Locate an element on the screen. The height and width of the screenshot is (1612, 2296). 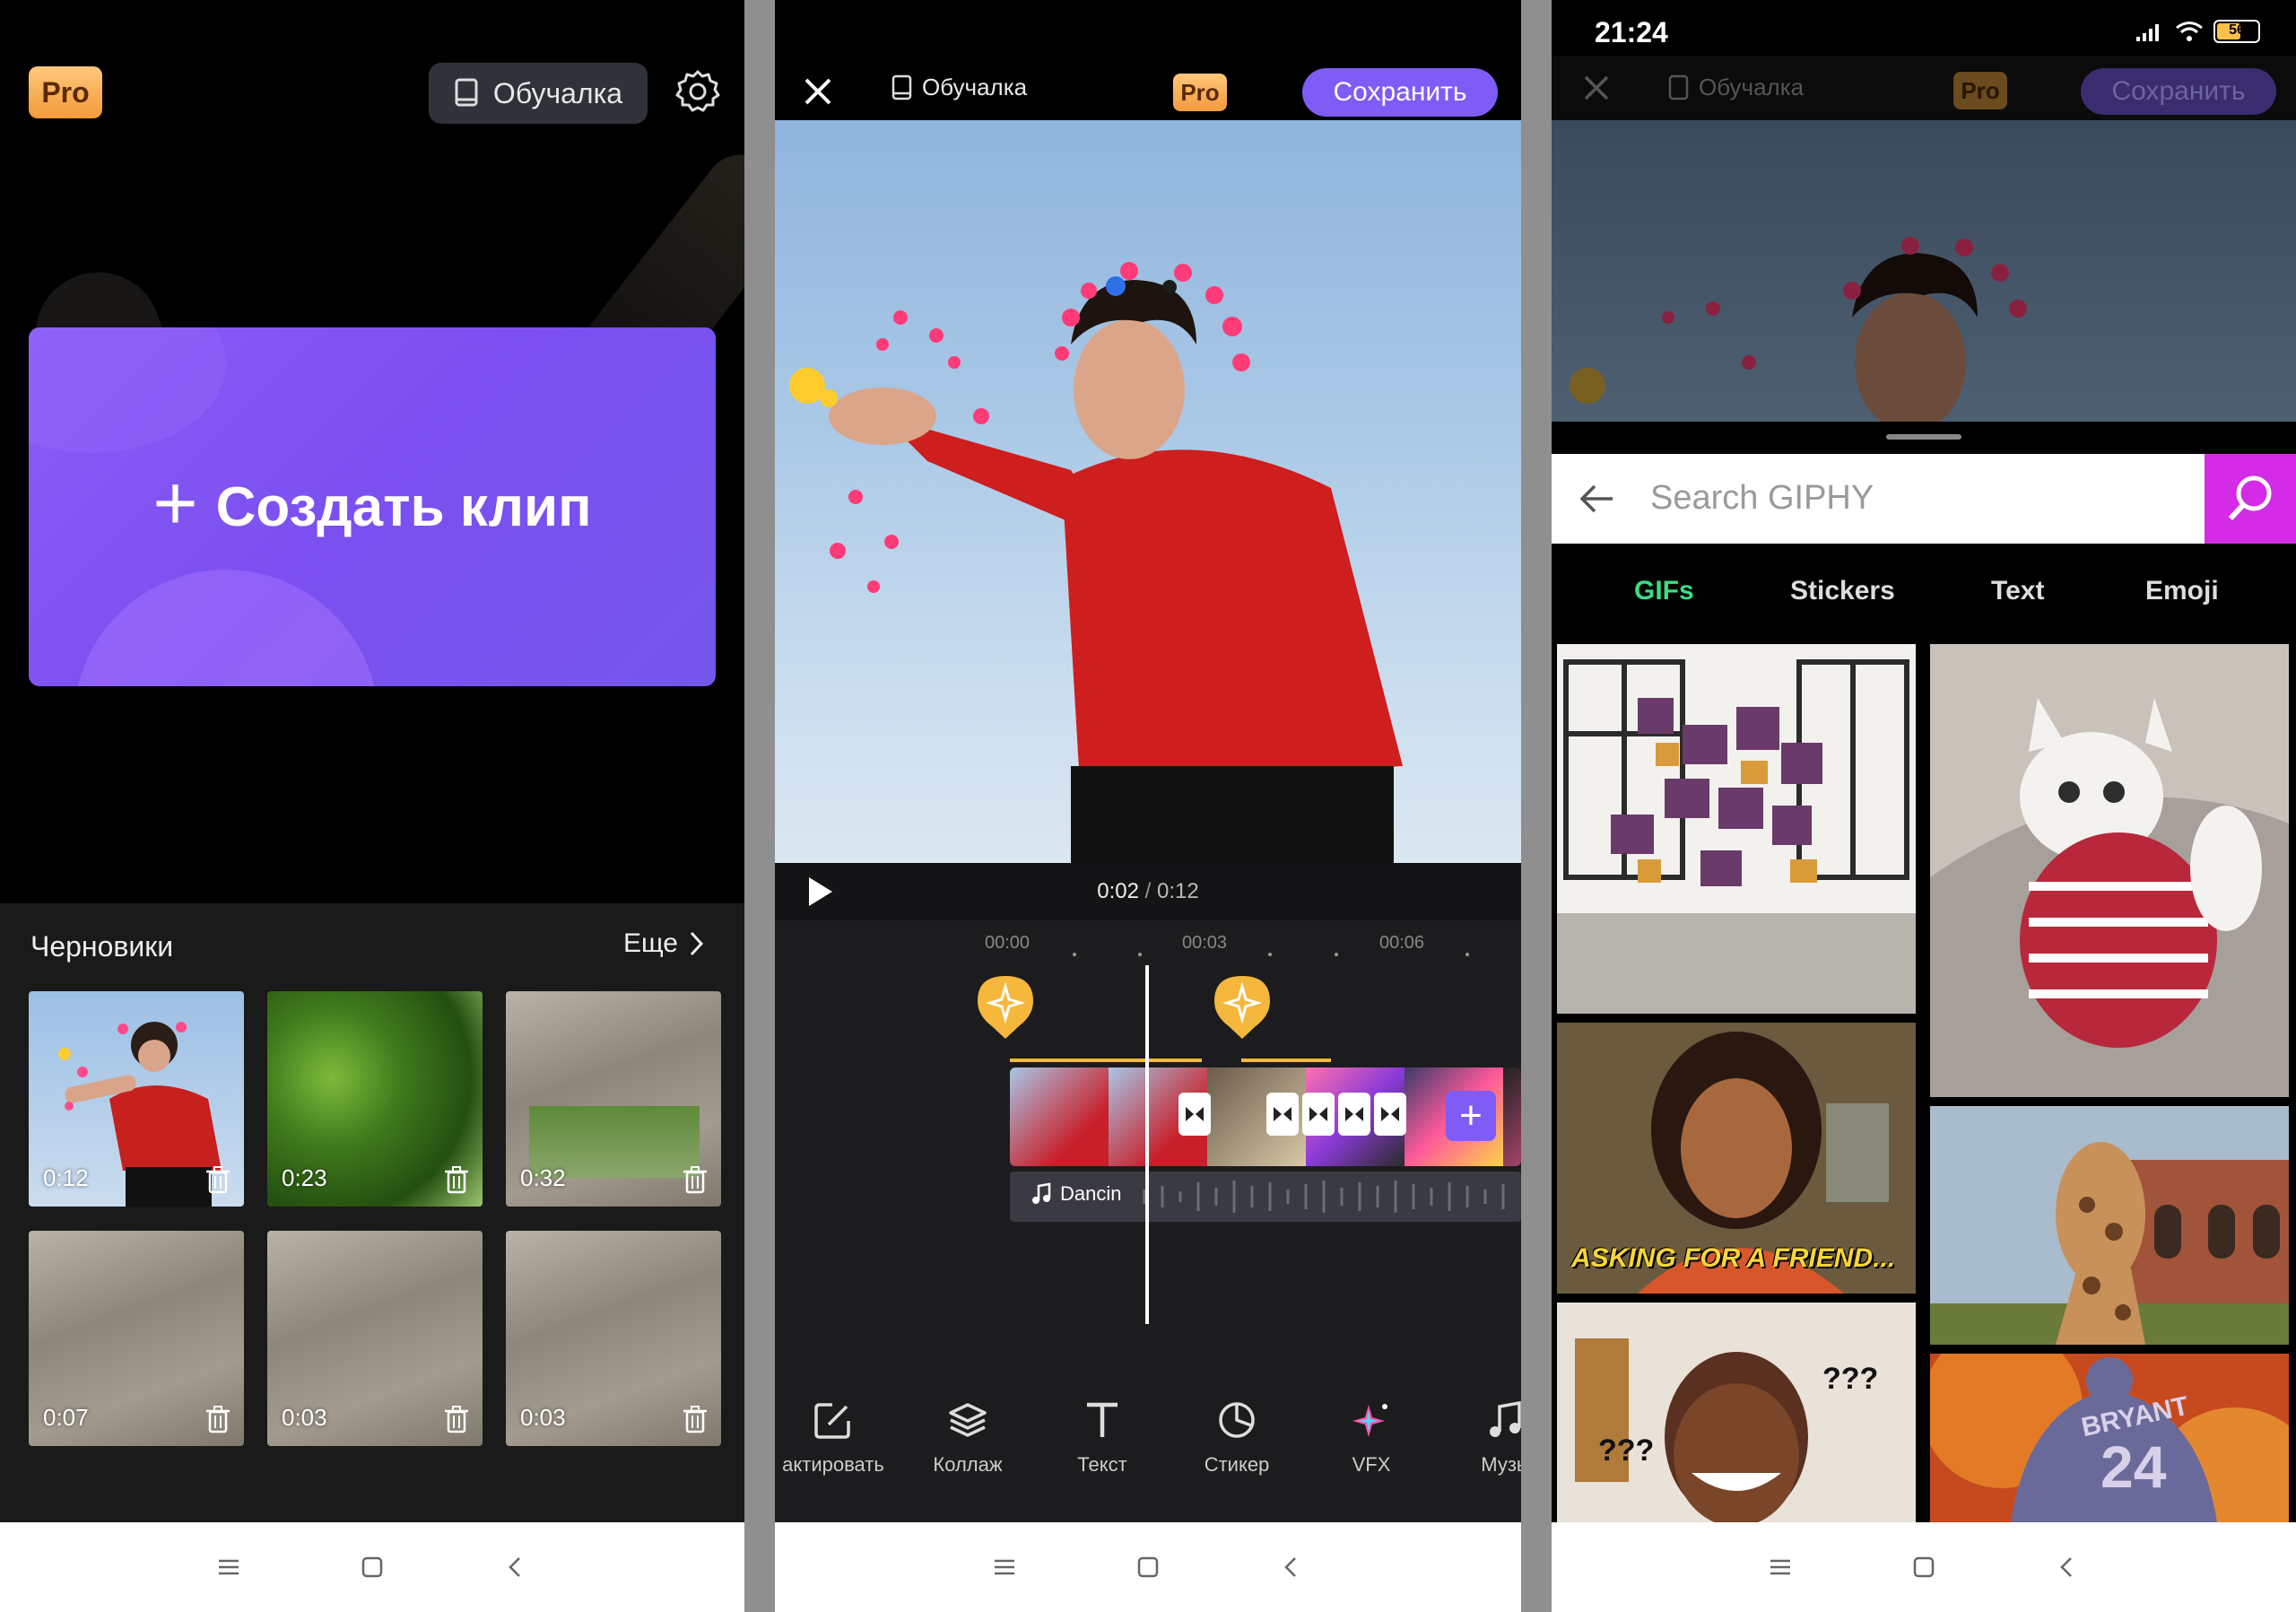
plus-icon: + is located at coordinates (175, 503).